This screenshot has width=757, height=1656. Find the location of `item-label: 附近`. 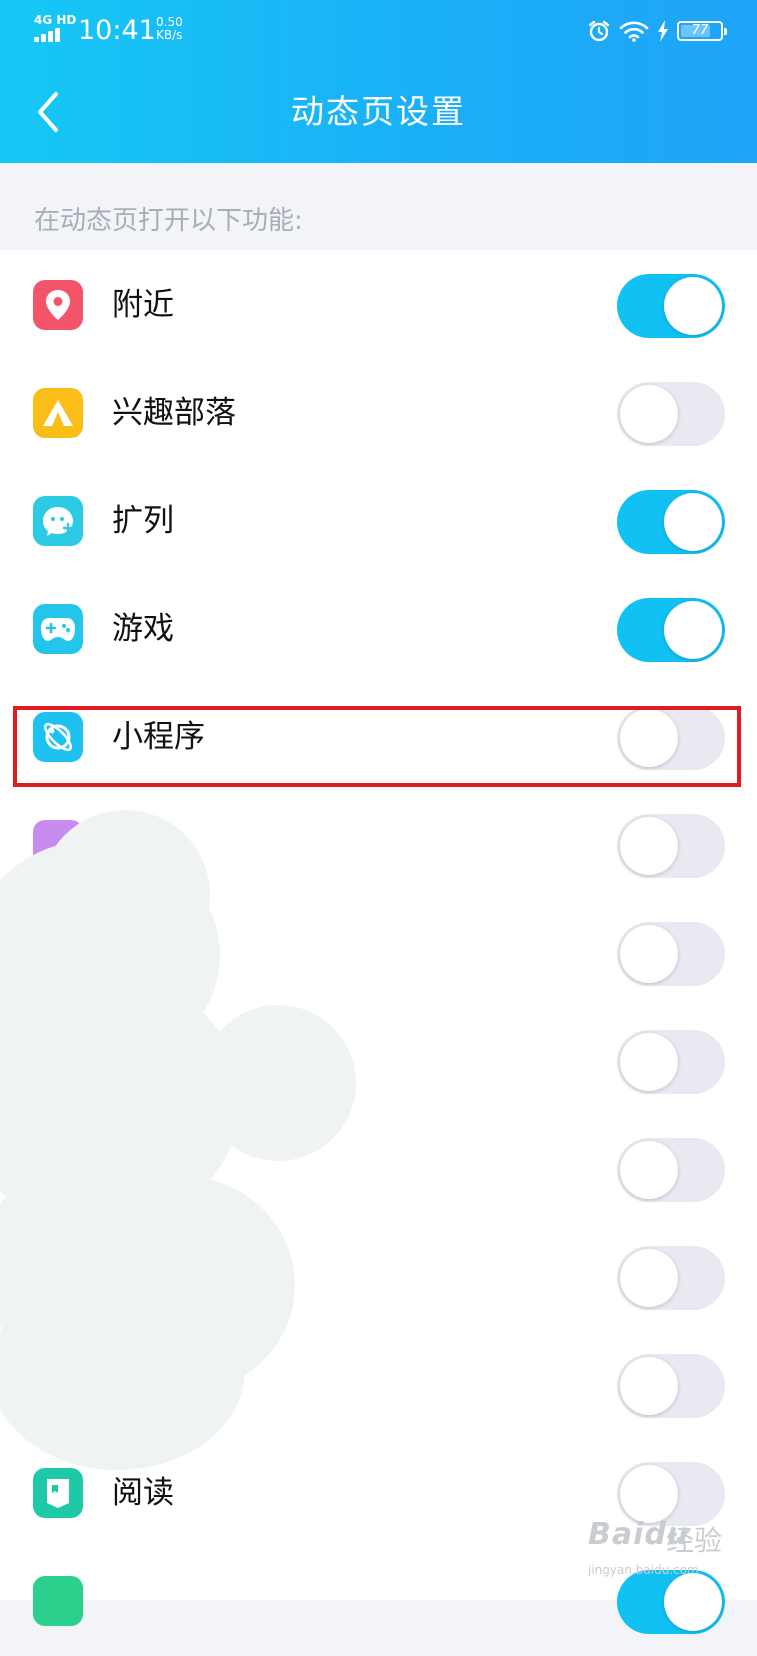

item-label: 附近 is located at coordinates (143, 305).